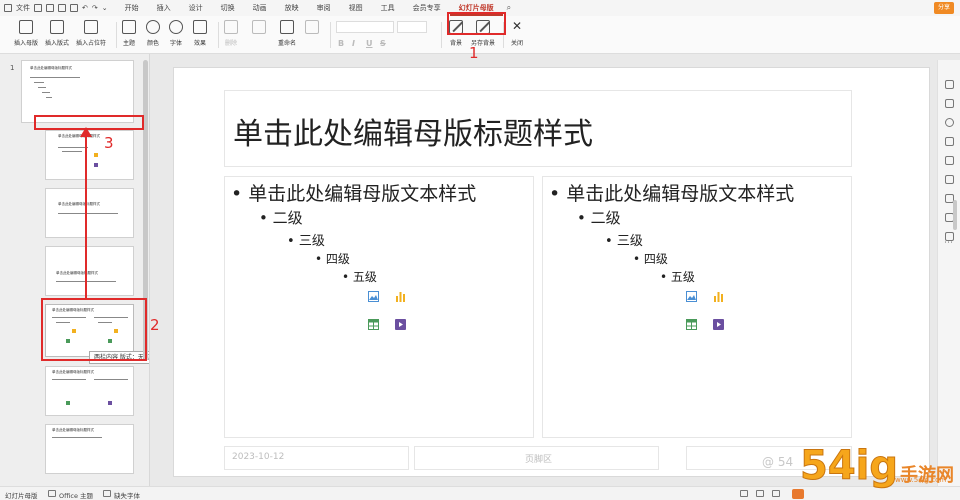  What do you see at coordinates (921, 480) in the screenshot?
I see `watermark-url: www.54ig.com` at bounding box center [921, 480].